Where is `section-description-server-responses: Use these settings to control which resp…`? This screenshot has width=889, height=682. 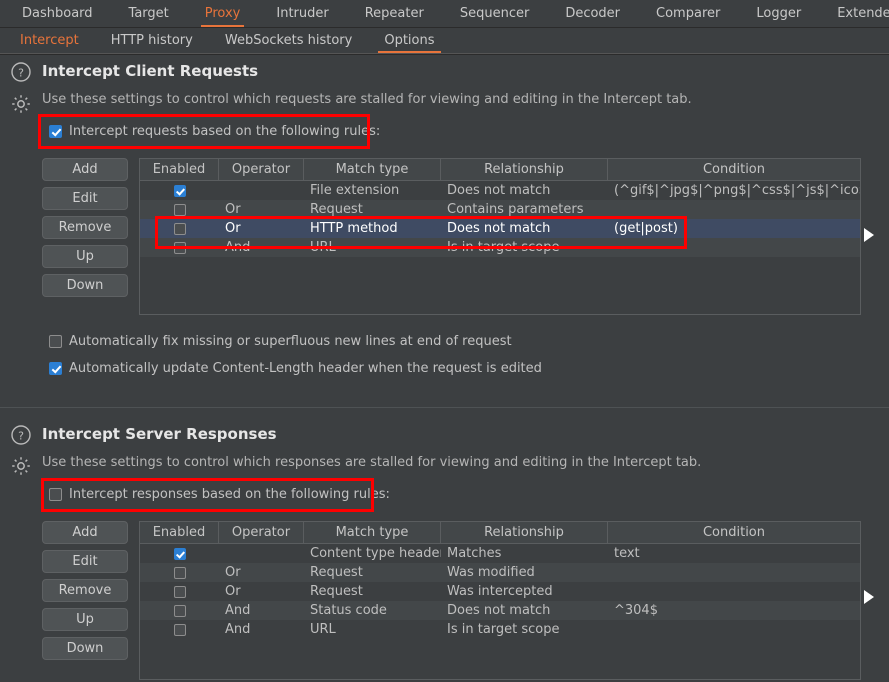 section-description-server-responses: Use these settings to control which resp… is located at coordinates (372, 462).